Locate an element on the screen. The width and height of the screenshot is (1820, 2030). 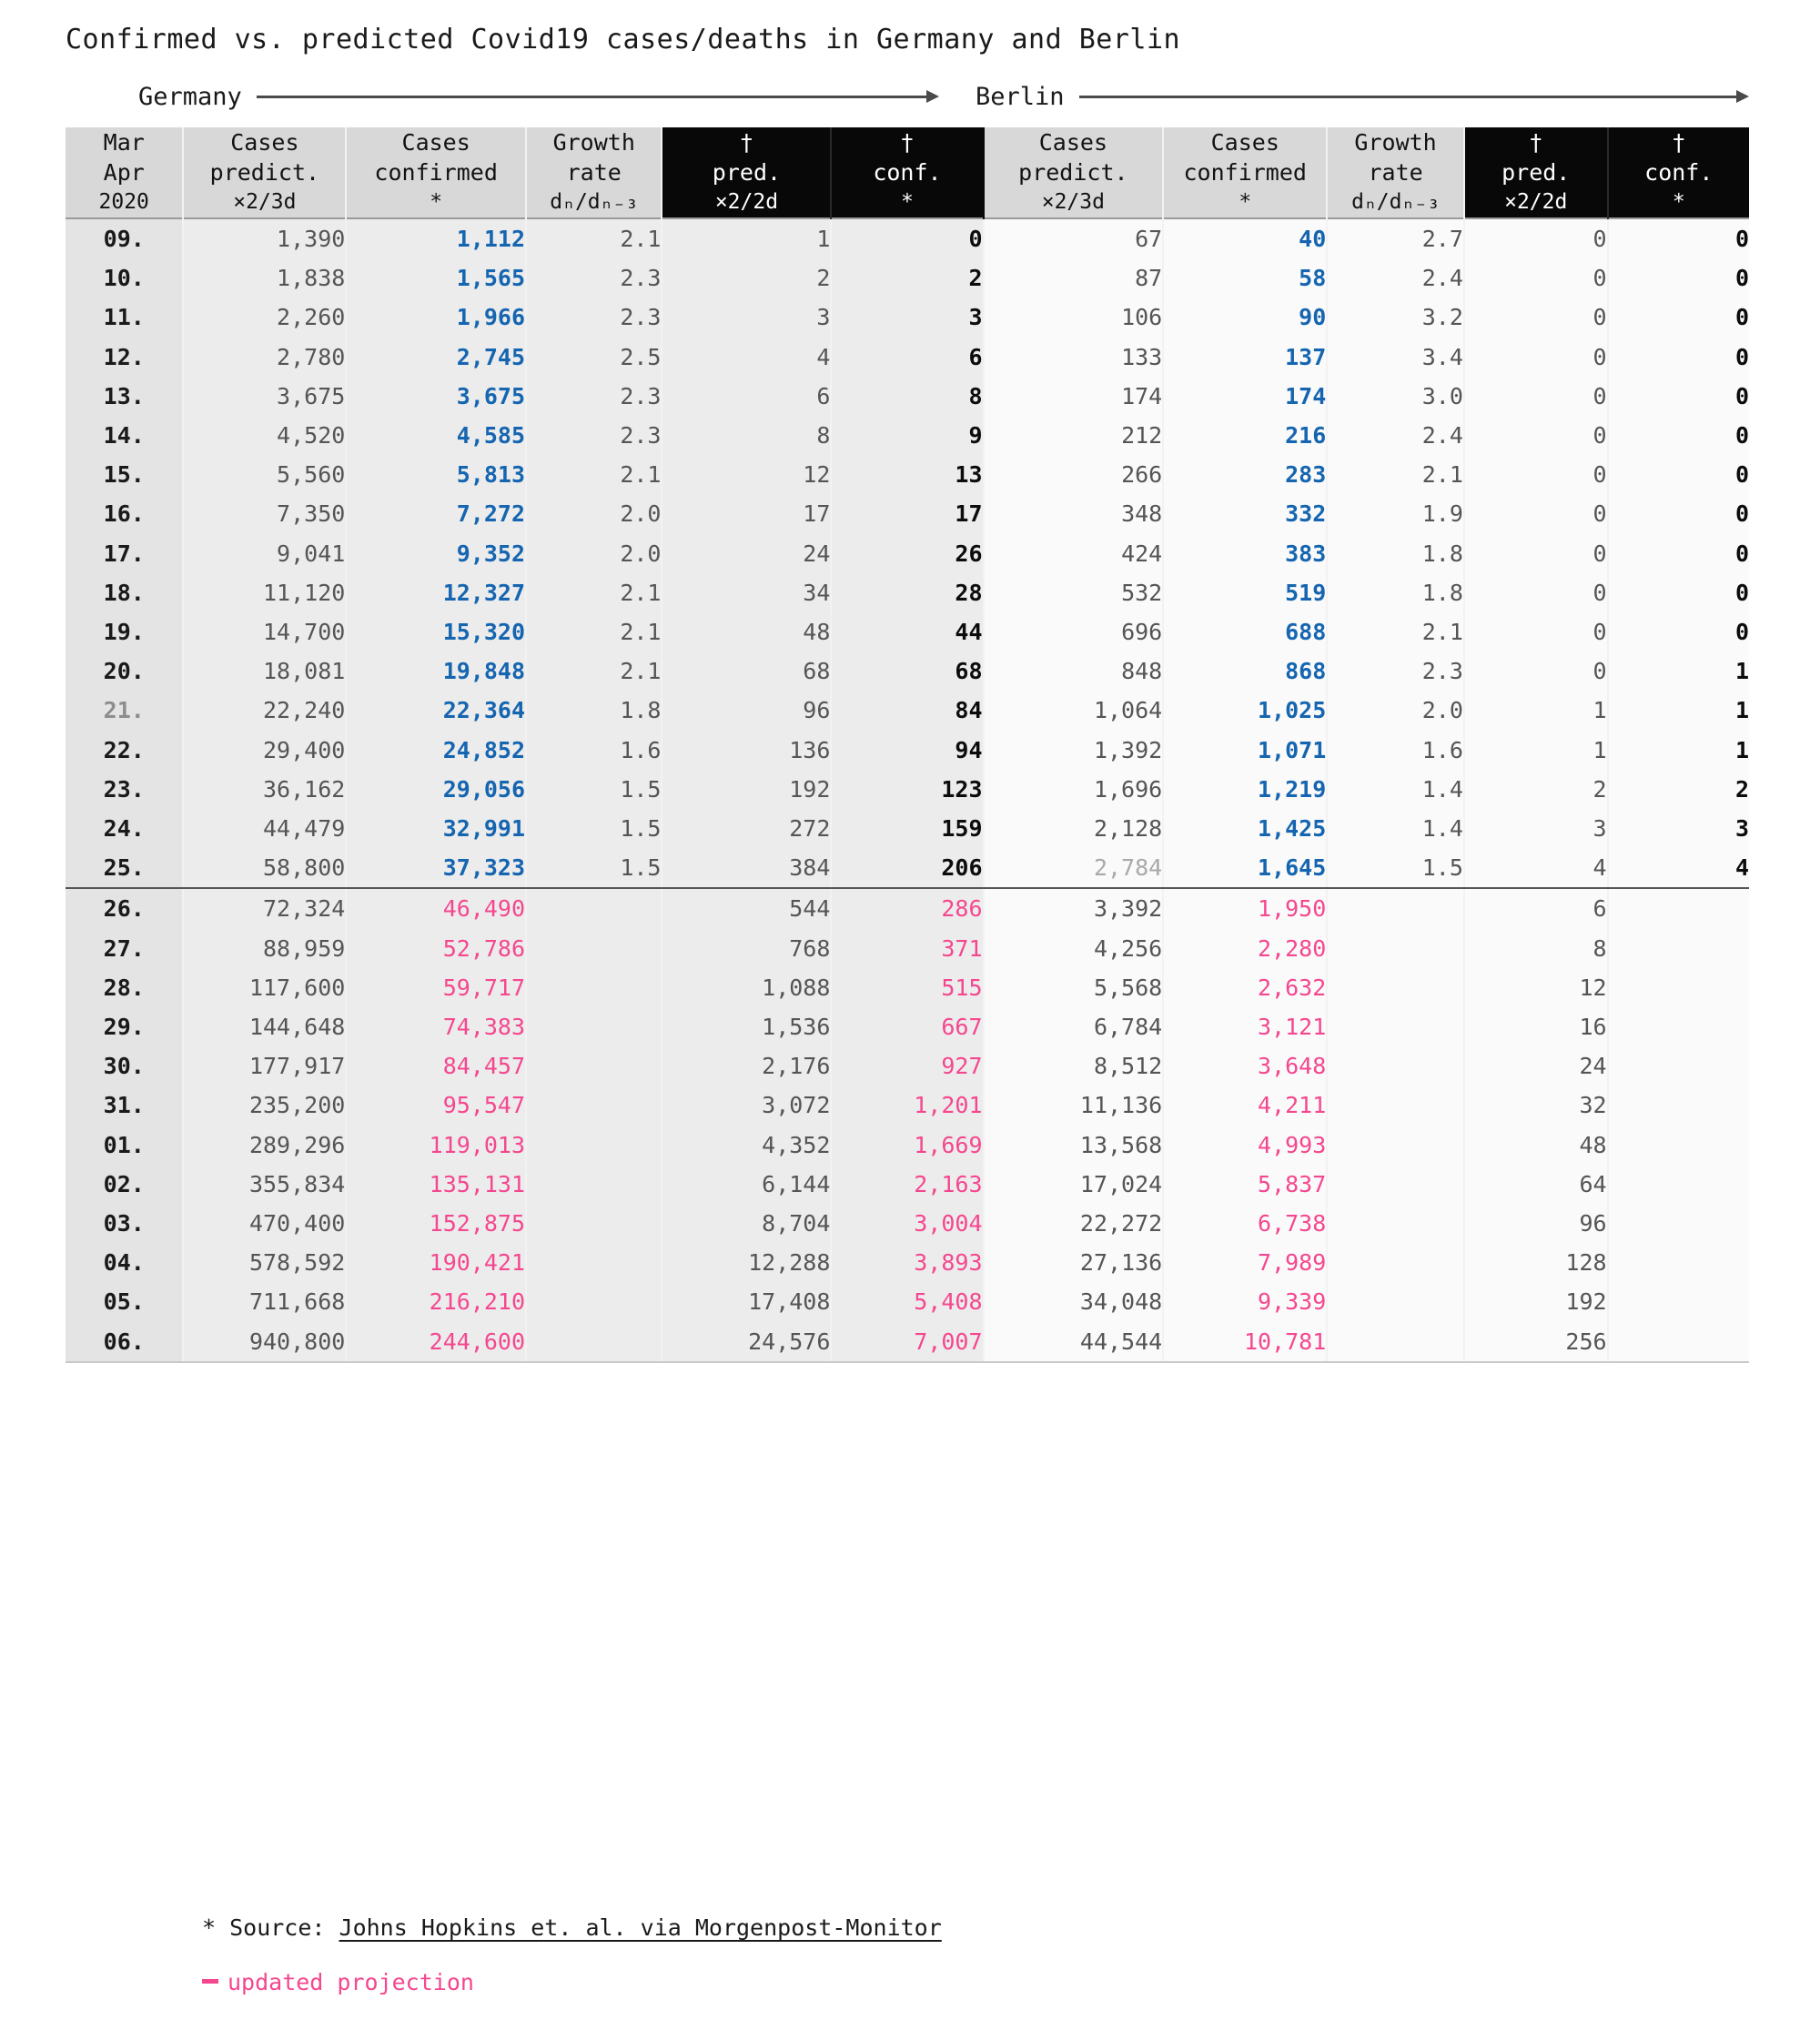
cell-de-growth-rate: 2.0 is located at coordinates (594, 553).